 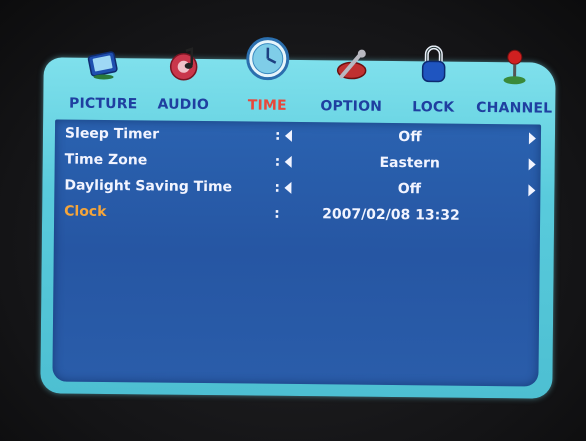 What do you see at coordinates (103, 66) in the screenshot?
I see `tv-icon` at bounding box center [103, 66].